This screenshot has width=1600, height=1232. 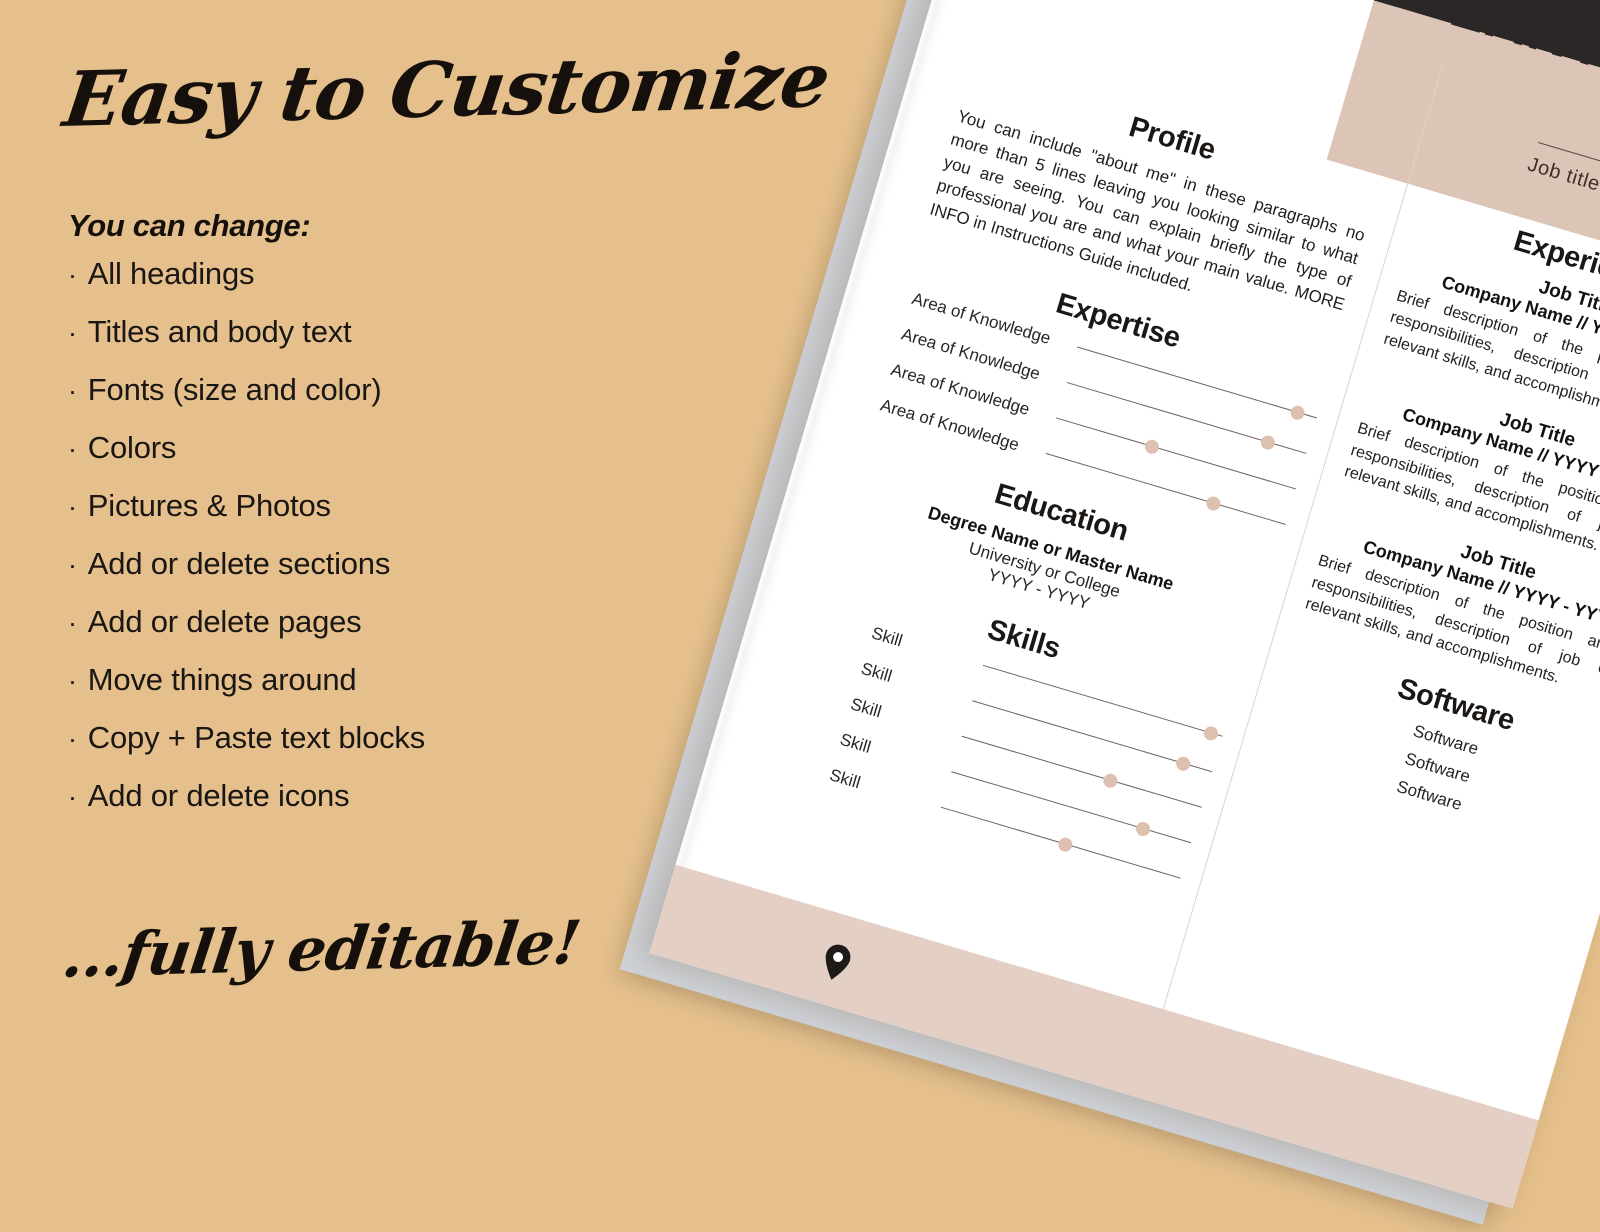 What do you see at coordinates (368, 679) in the screenshot?
I see `feature-list-item: · Move things around` at bounding box center [368, 679].